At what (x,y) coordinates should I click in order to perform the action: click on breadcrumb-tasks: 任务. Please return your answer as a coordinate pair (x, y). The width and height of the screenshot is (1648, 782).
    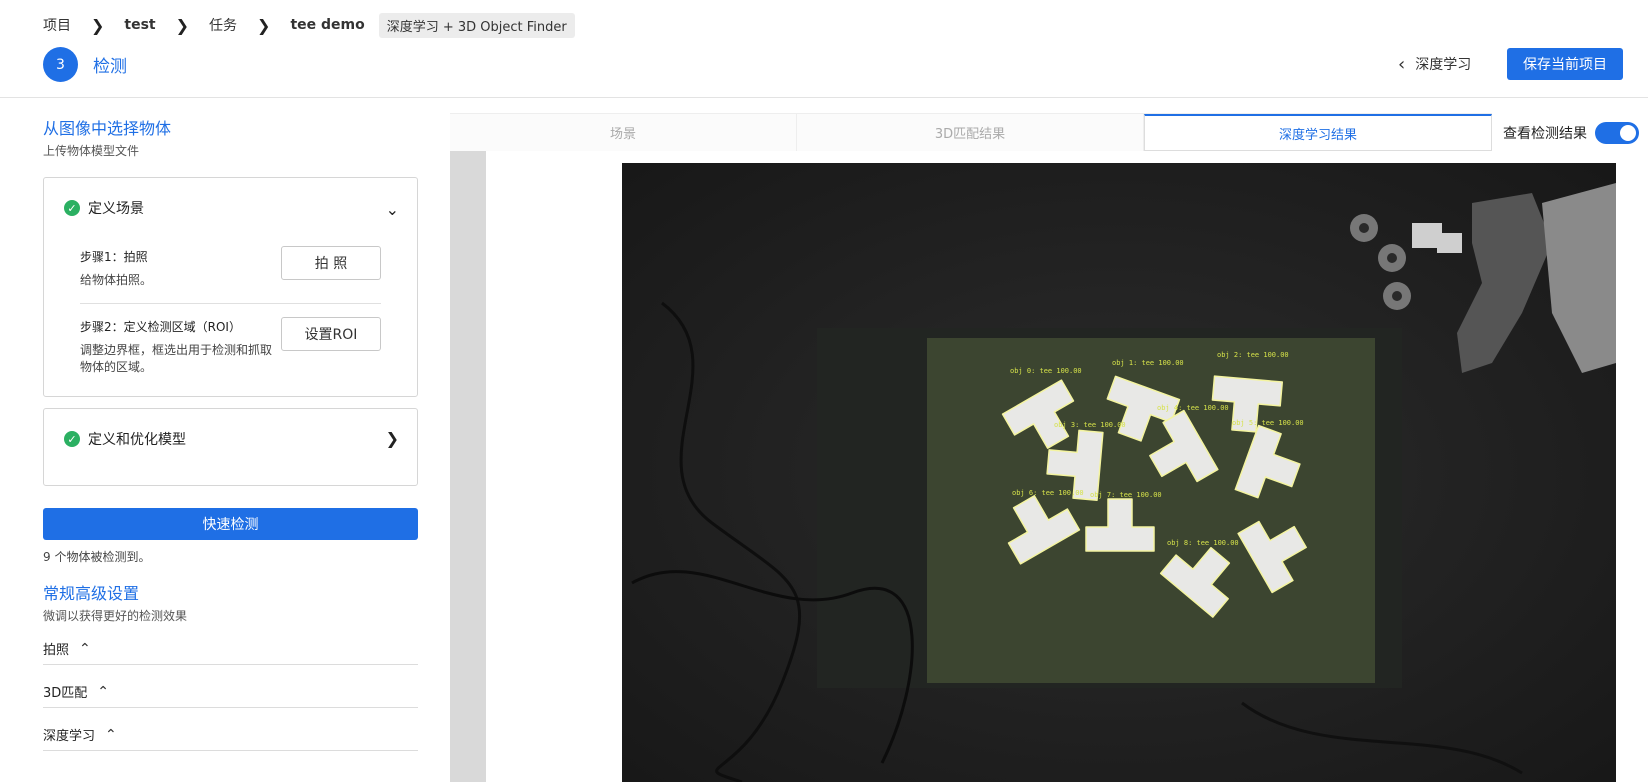
    Looking at the image, I should click on (223, 25).